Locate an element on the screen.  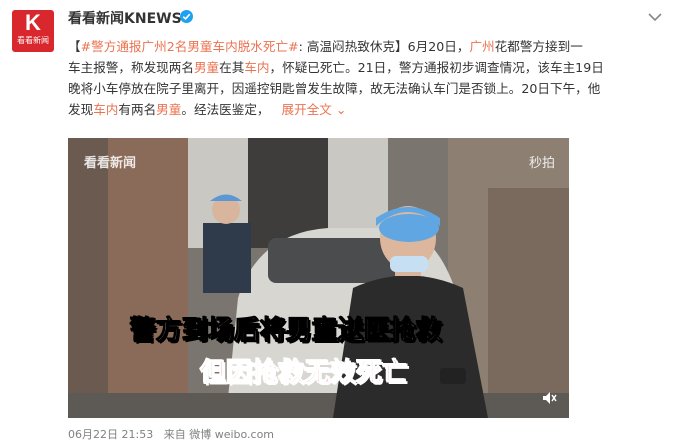
miaopai-watermark: 秒拍 is located at coordinates (541, 163).